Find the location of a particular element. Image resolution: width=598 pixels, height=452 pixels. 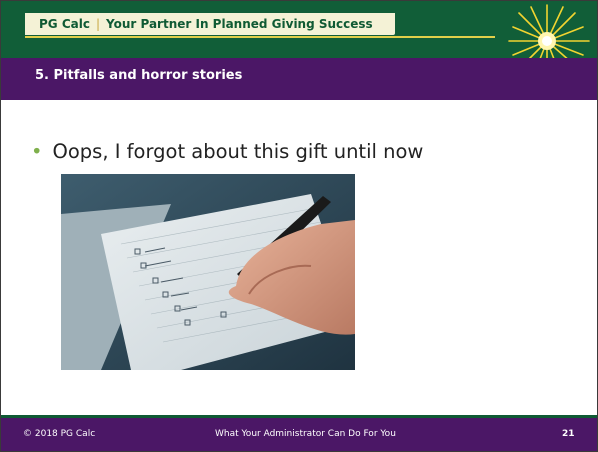

bullet-text: Oops, I forgot about this gift until now is located at coordinates (238, 151).